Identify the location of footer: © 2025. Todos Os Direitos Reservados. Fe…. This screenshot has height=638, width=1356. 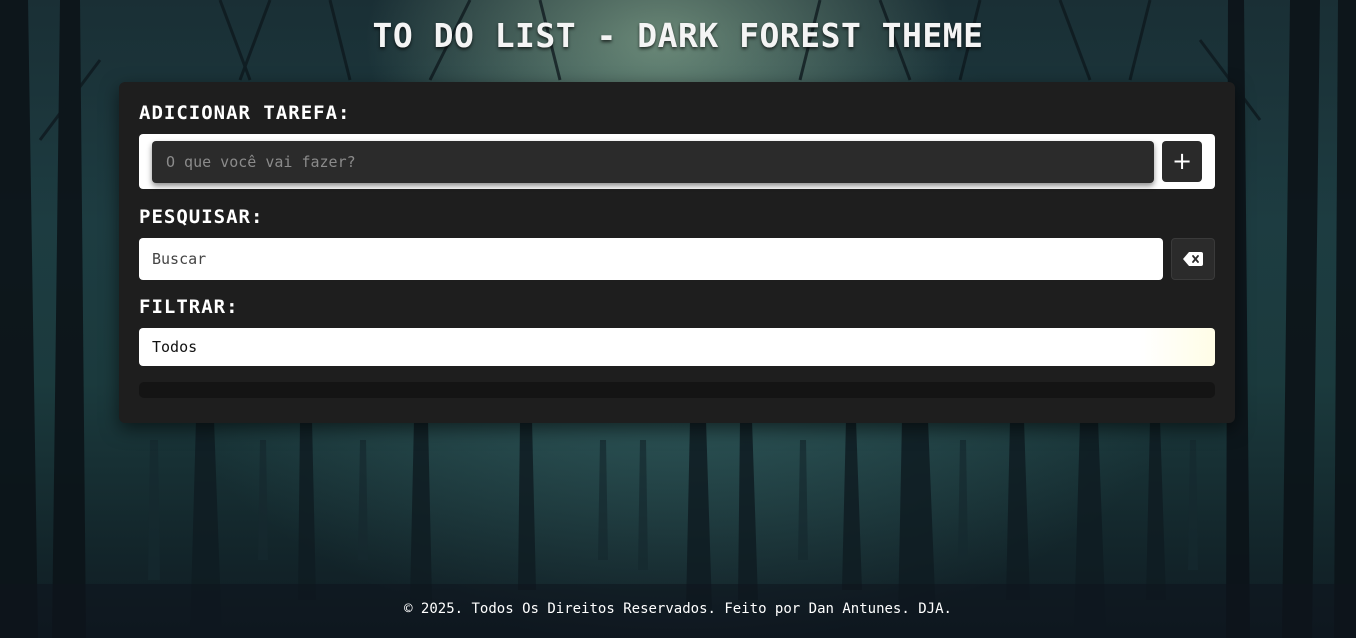
(678, 611).